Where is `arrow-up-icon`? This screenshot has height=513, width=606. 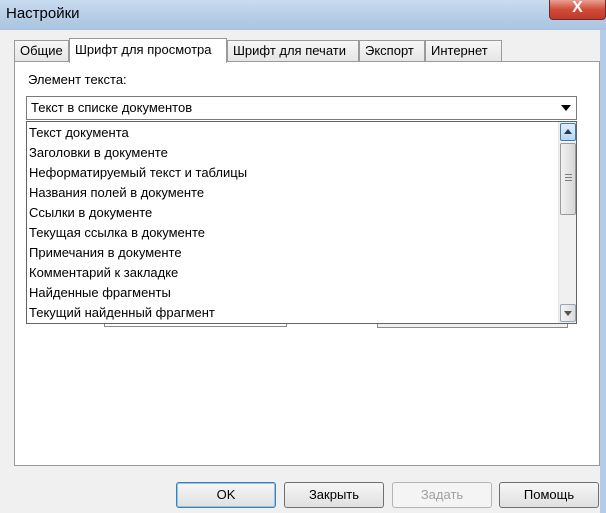 arrow-up-icon is located at coordinates (568, 131).